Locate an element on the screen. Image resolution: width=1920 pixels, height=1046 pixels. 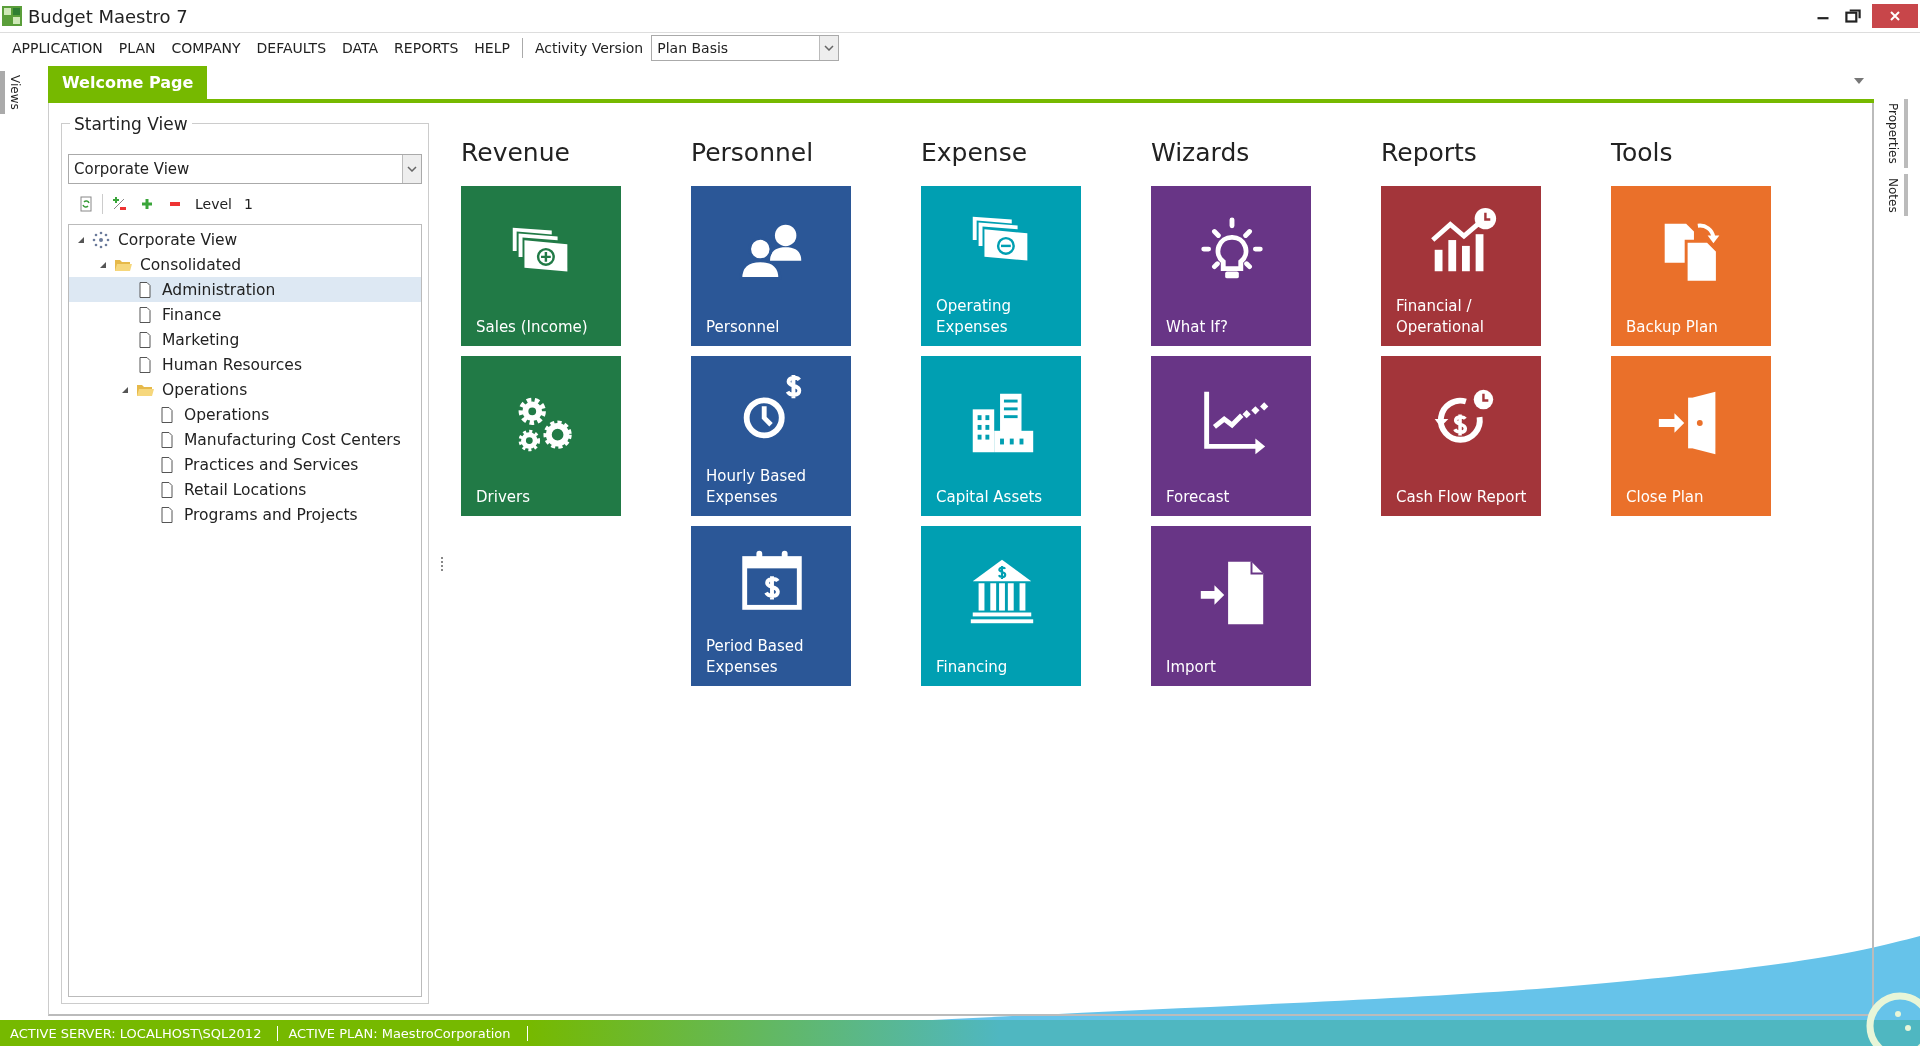
group-title: Starting View is located at coordinates (131, 124).